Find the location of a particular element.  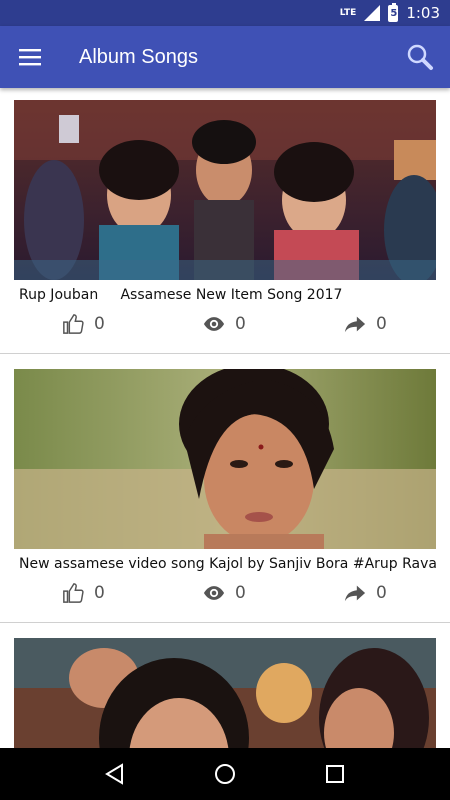

menu-button is located at coordinates (30, 57).